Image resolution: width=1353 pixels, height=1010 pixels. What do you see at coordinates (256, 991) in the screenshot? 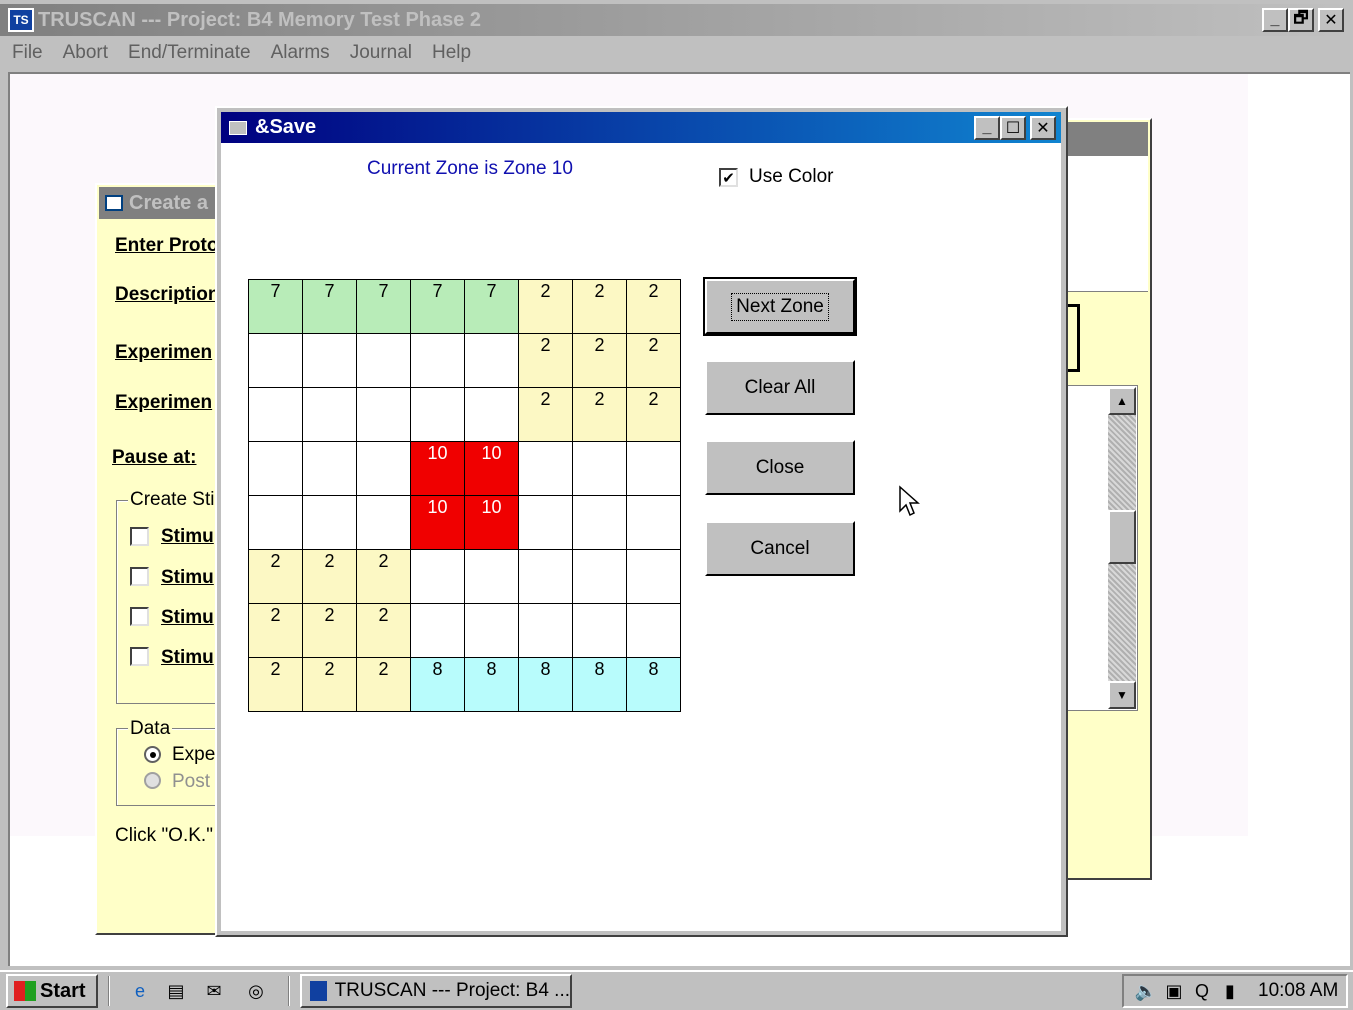
I see `channels-icon: ◎` at bounding box center [256, 991].